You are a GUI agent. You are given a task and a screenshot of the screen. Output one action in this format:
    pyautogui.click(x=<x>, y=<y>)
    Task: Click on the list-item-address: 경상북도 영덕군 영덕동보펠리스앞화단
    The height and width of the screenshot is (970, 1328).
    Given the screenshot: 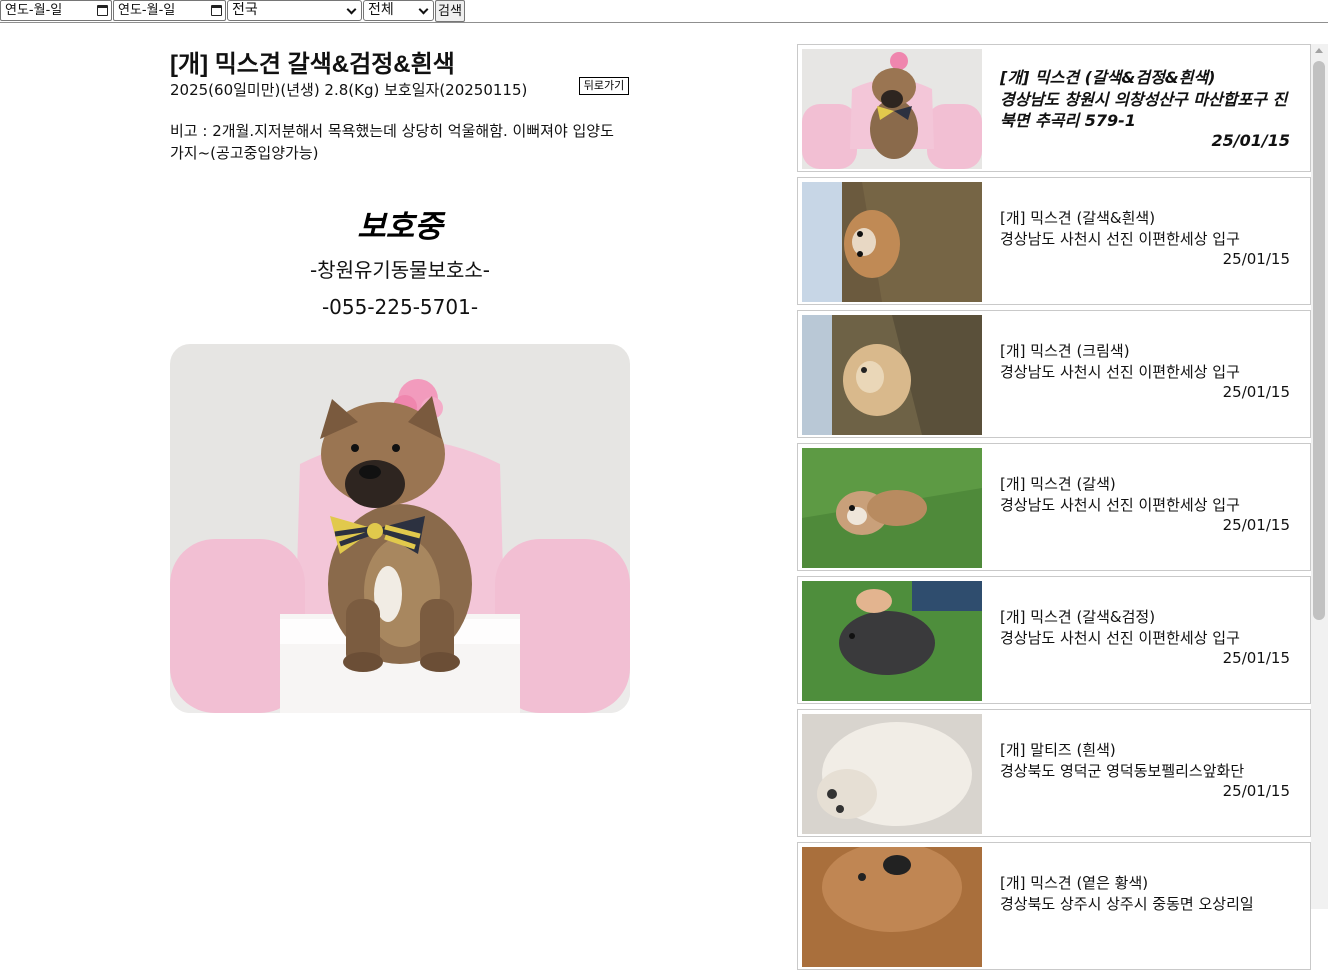 What is the action you would take?
    pyautogui.click(x=1122, y=771)
    